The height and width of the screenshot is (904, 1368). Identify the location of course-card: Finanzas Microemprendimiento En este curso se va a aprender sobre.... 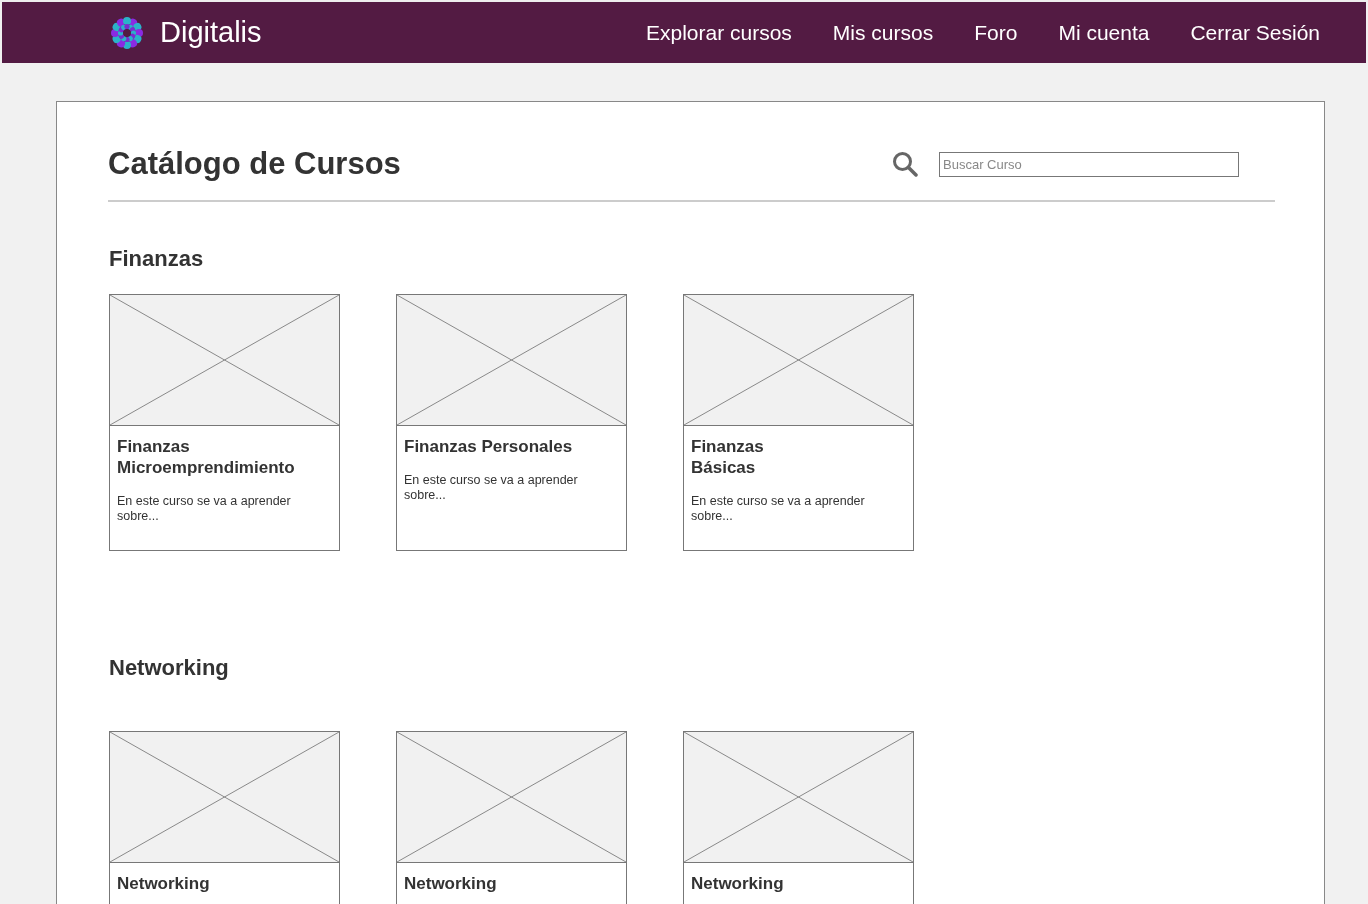
(224, 422).